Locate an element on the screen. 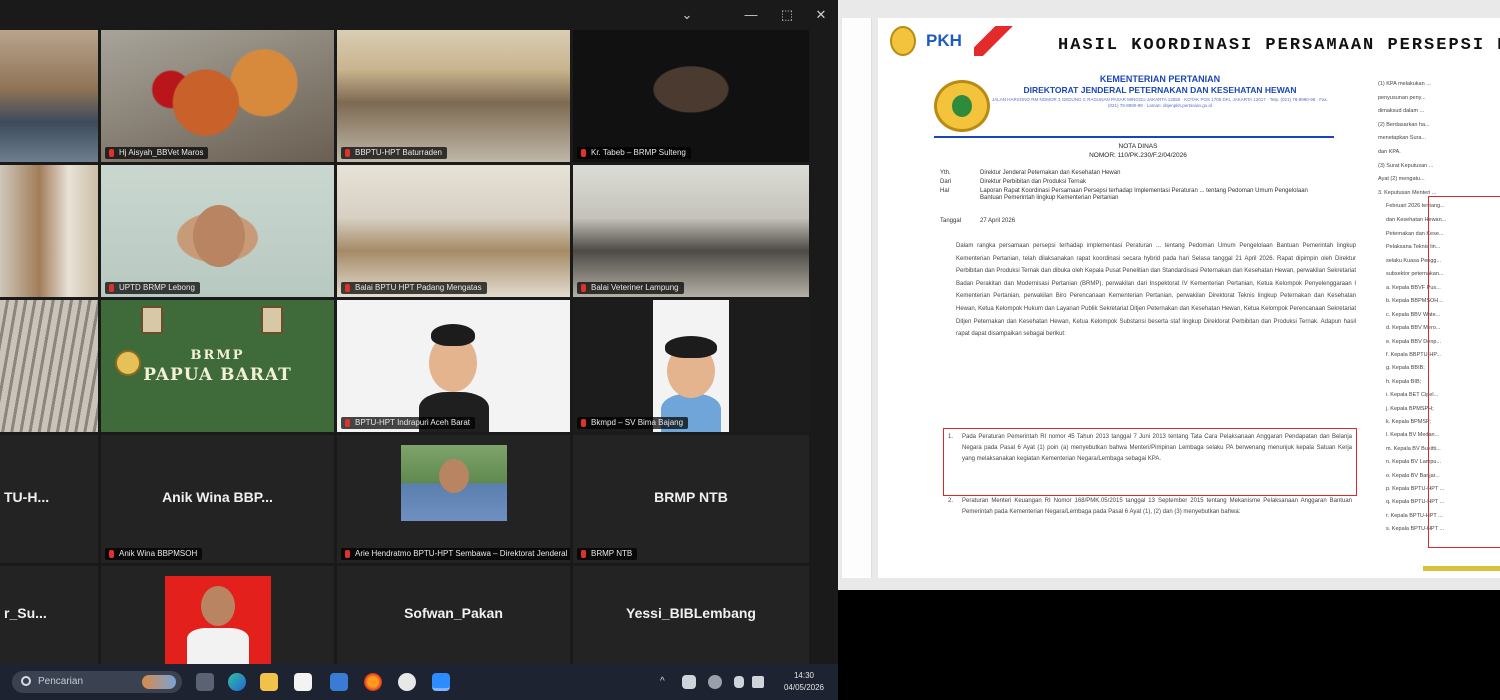  pkh-logo: PKH is located at coordinates (944, 40).